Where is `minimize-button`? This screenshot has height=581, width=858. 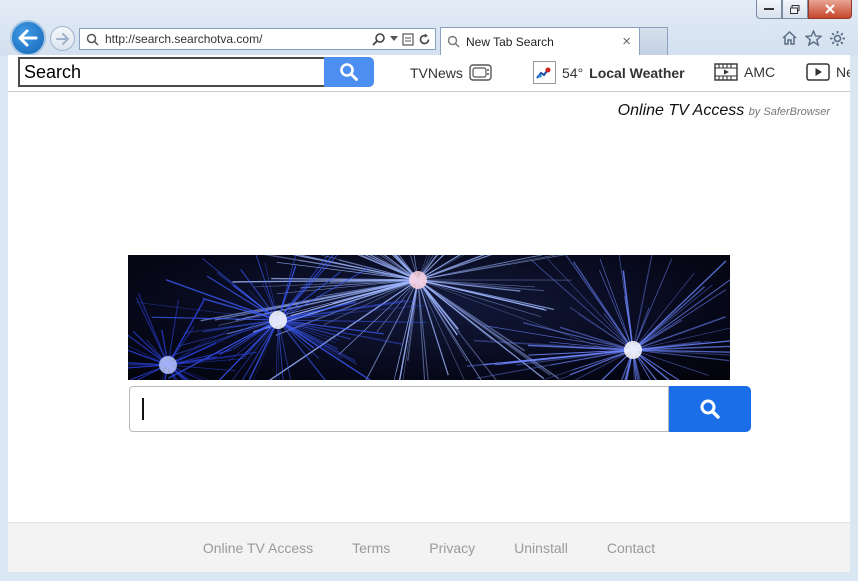 minimize-button is located at coordinates (769, 9).